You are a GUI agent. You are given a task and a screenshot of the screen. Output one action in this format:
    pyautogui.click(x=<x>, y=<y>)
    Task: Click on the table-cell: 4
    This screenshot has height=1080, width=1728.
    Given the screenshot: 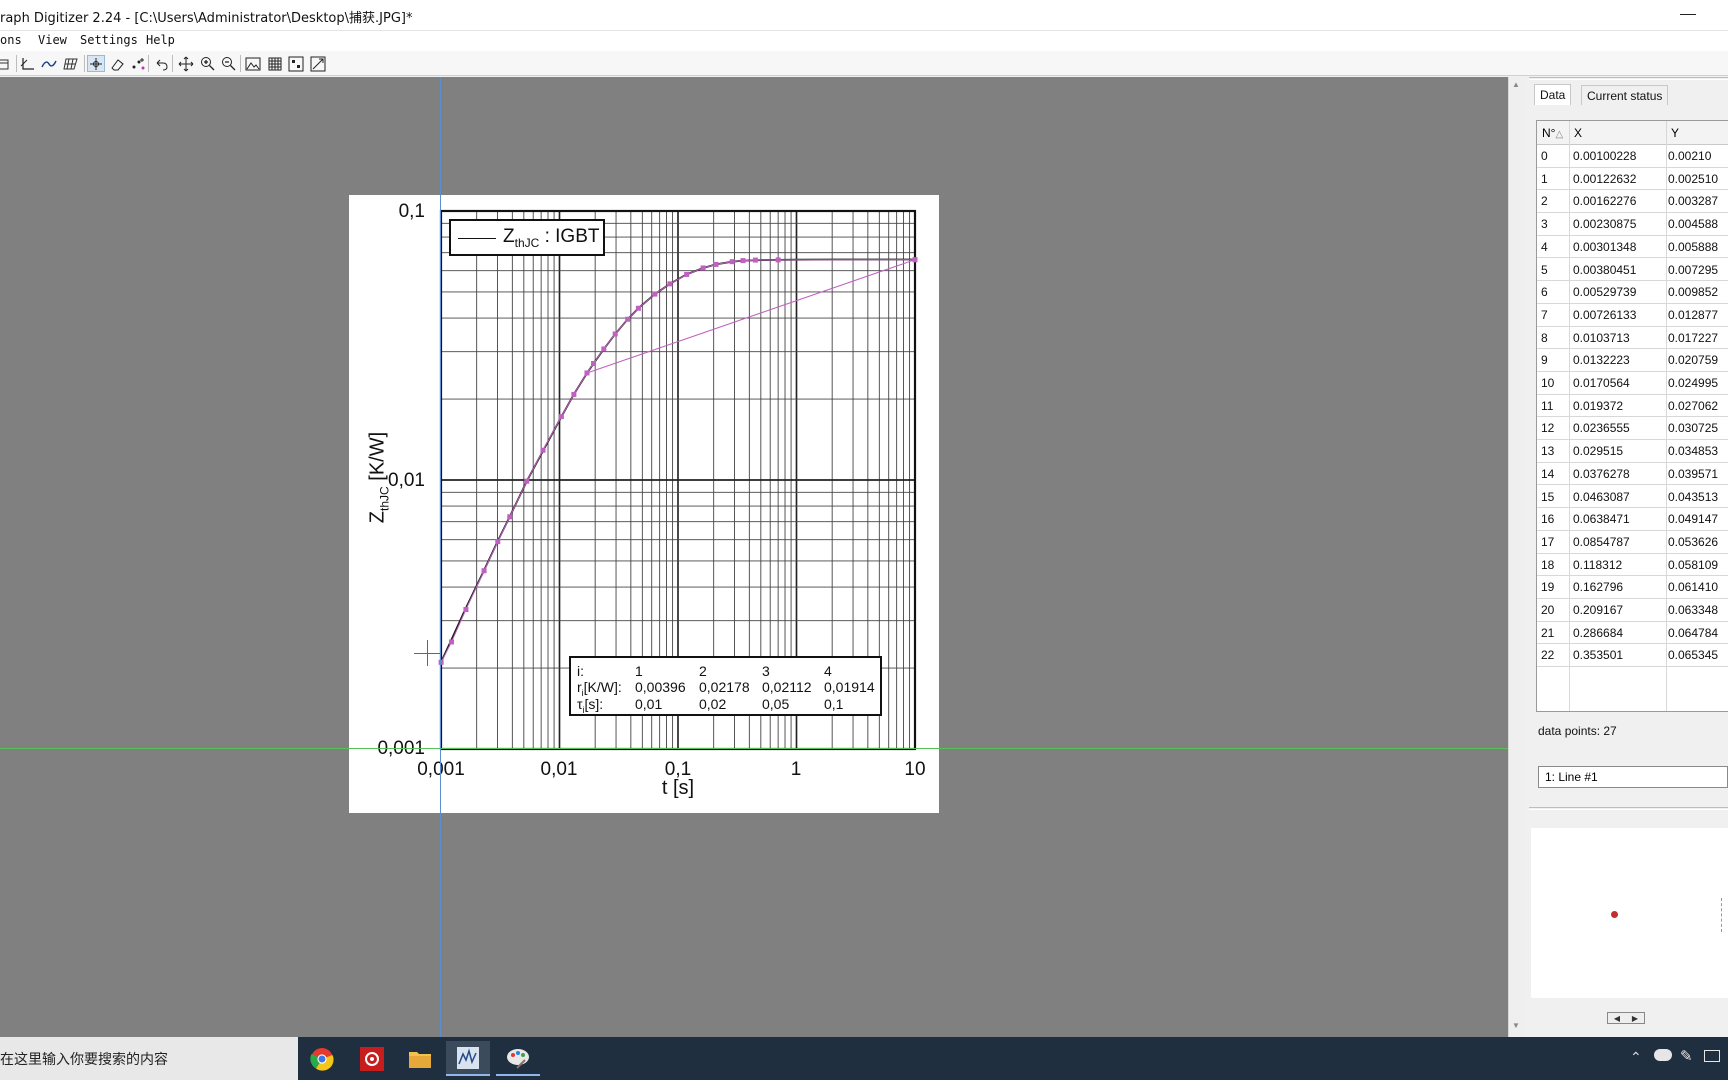 What is the action you would take?
    pyautogui.click(x=828, y=671)
    